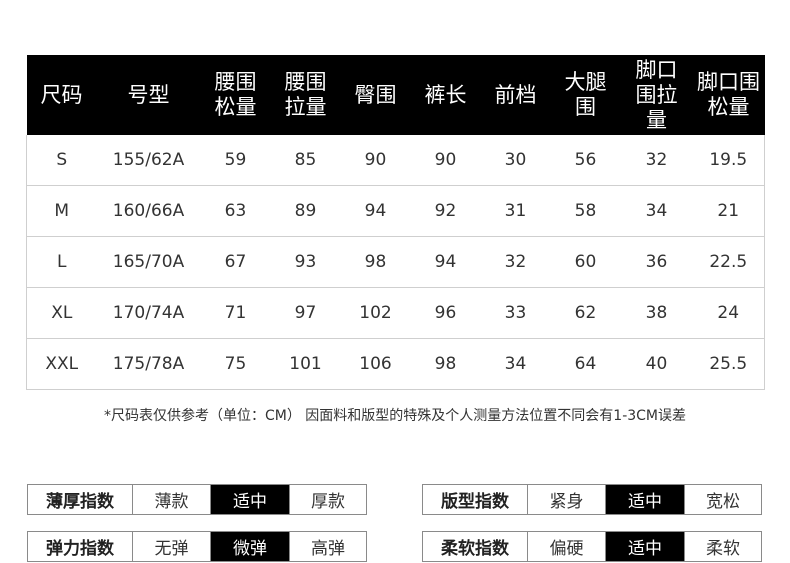 Image resolution: width=790 pixels, height=563 pixels. What do you see at coordinates (475, 549) in the screenshot?
I see `softness-index-label: 柔软指数` at bounding box center [475, 549].